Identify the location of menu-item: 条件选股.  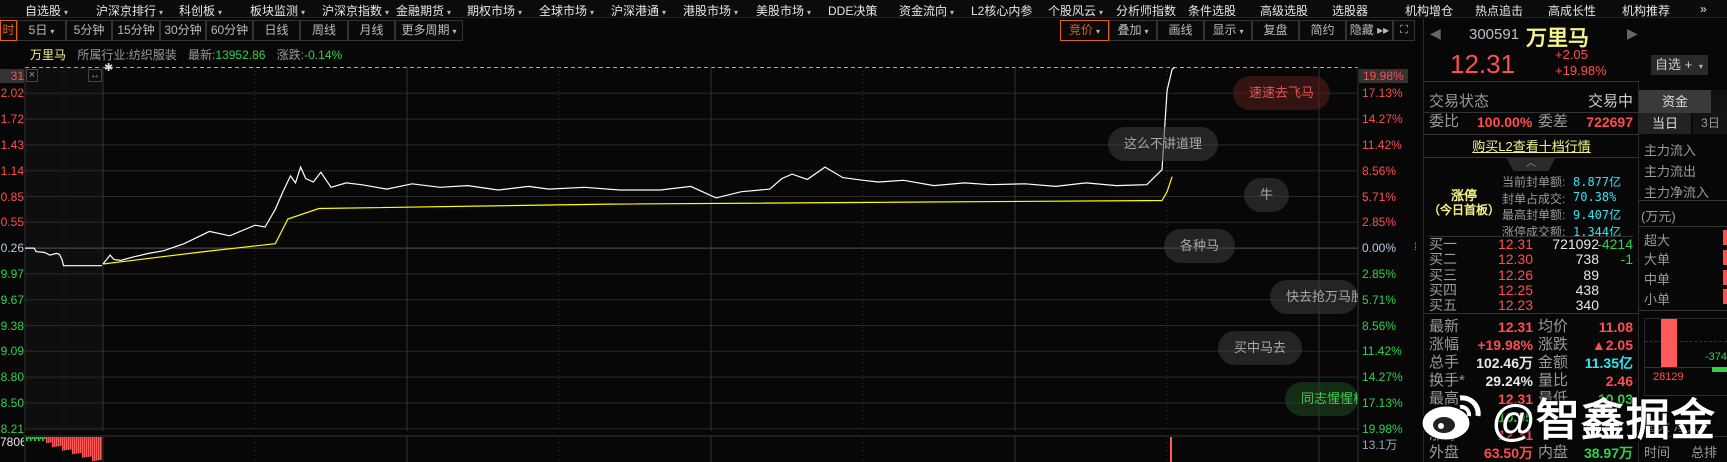
(1212, 10).